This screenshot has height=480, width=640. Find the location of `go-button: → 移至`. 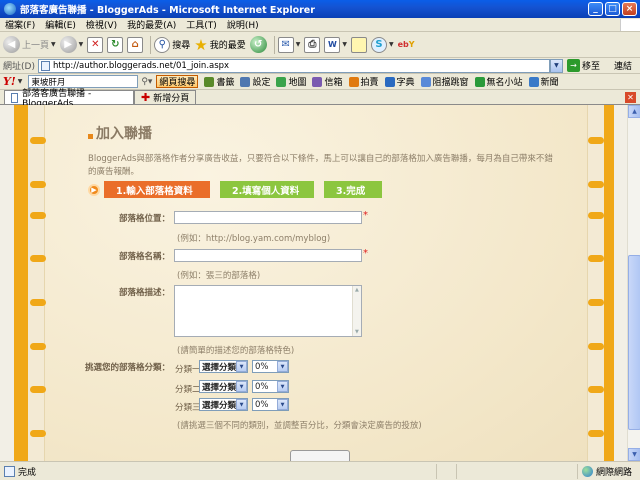

go-button: → 移至 is located at coordinates (583, 65).